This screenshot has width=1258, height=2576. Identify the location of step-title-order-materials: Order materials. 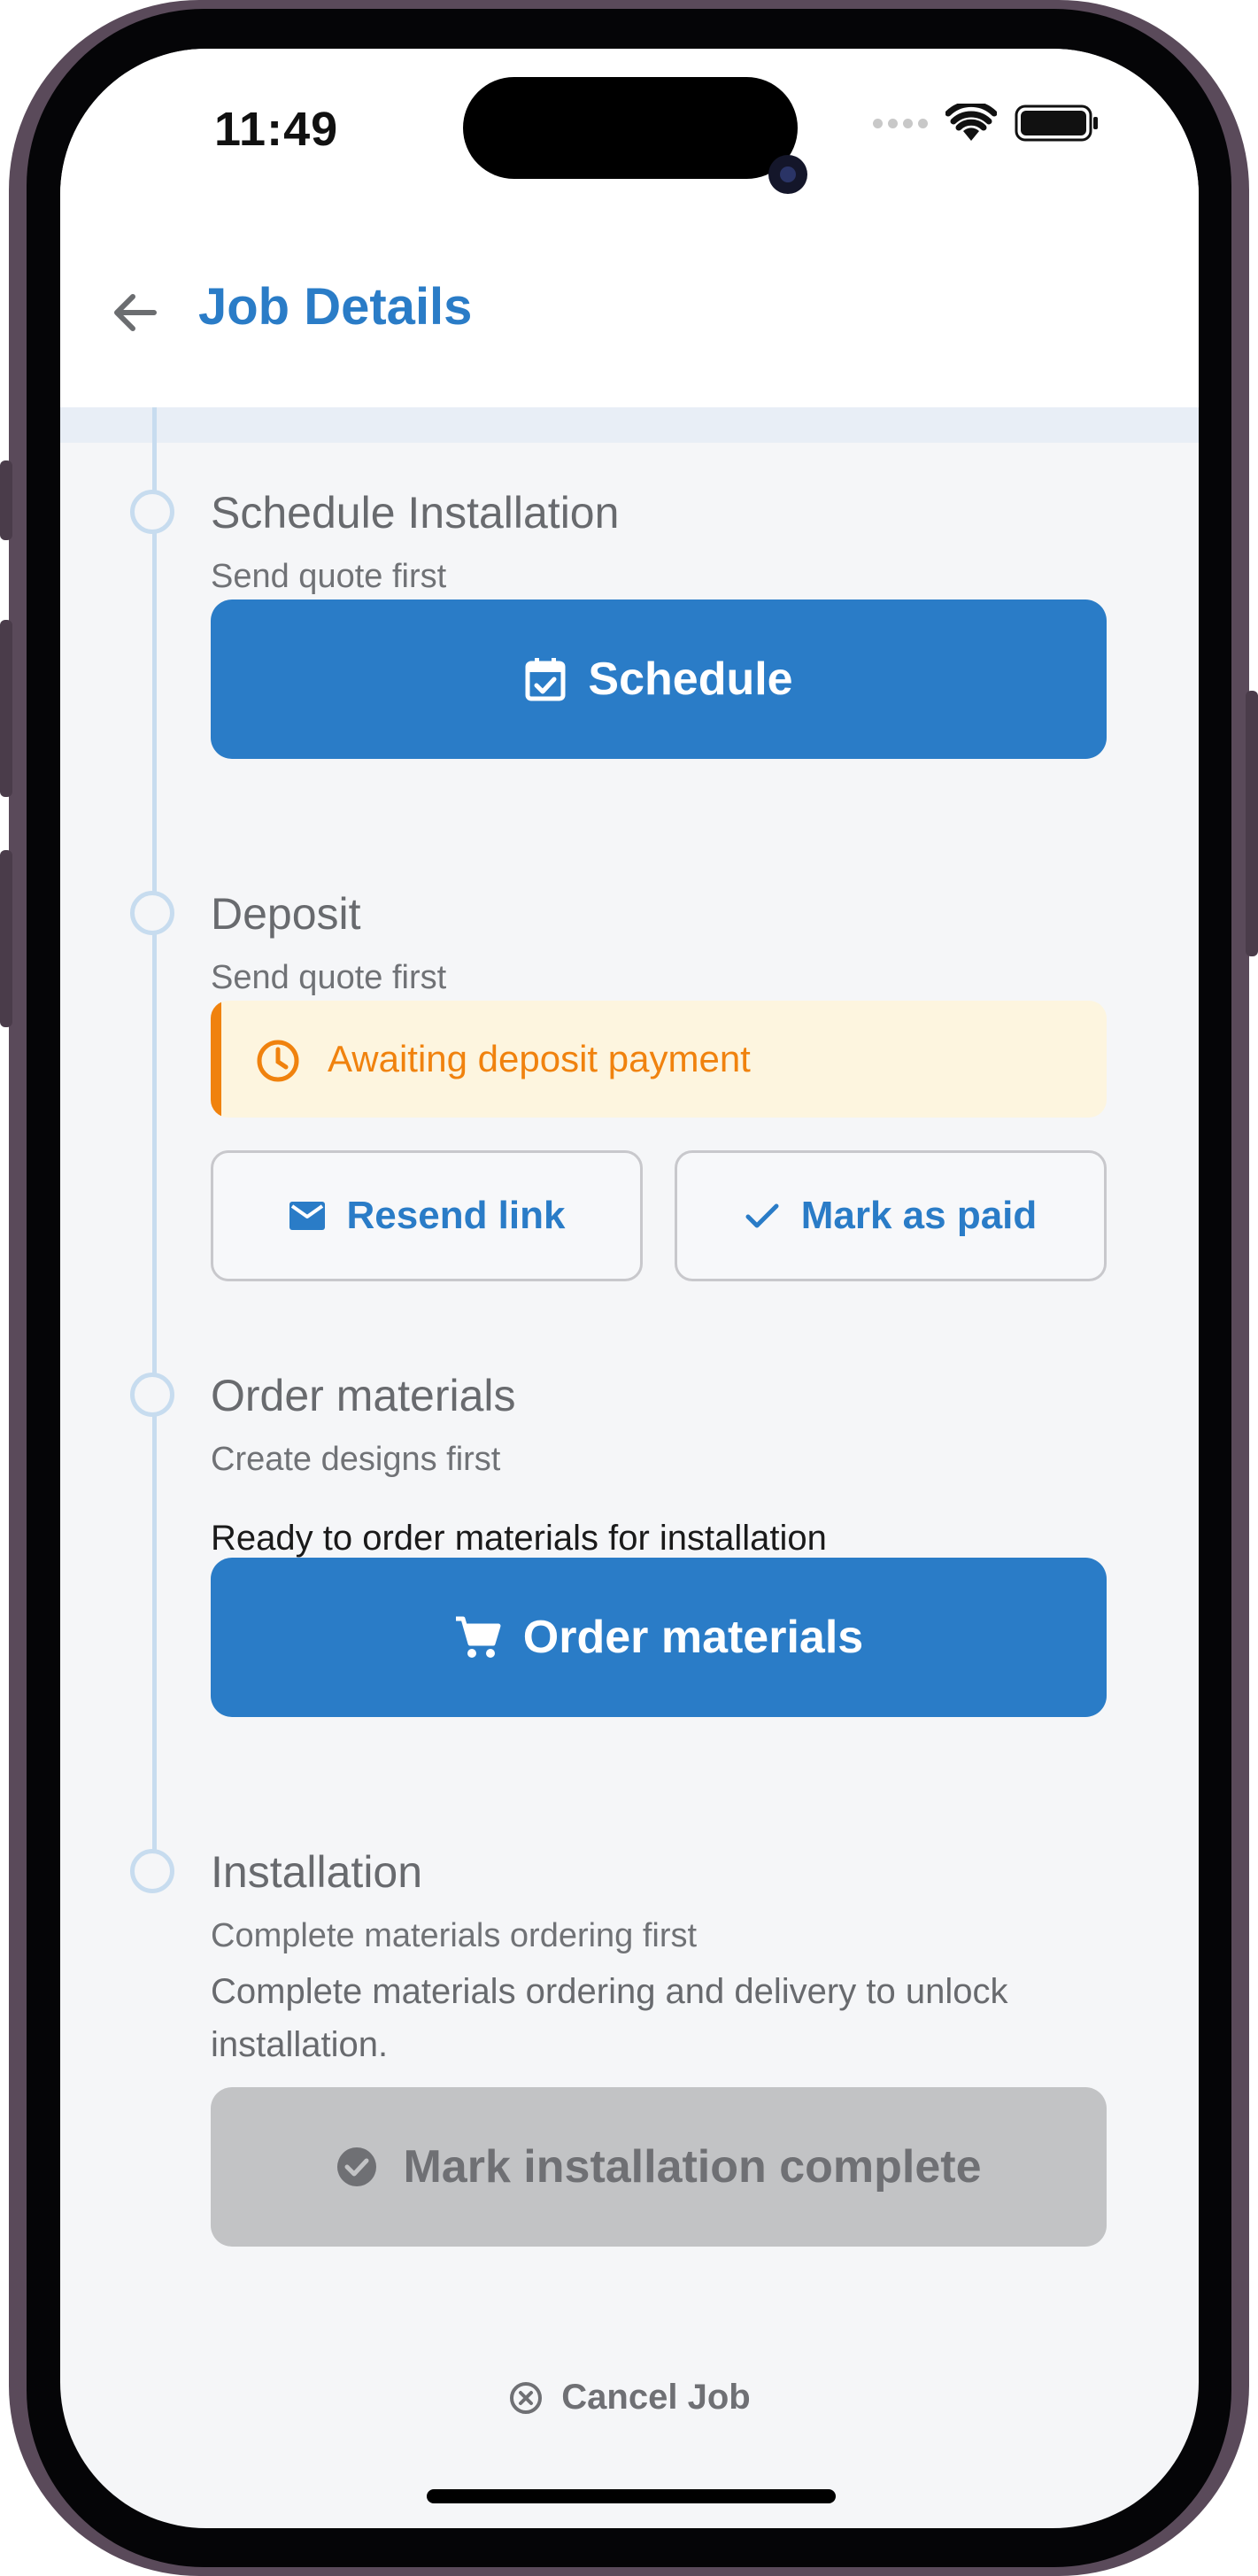
(363, 1395).